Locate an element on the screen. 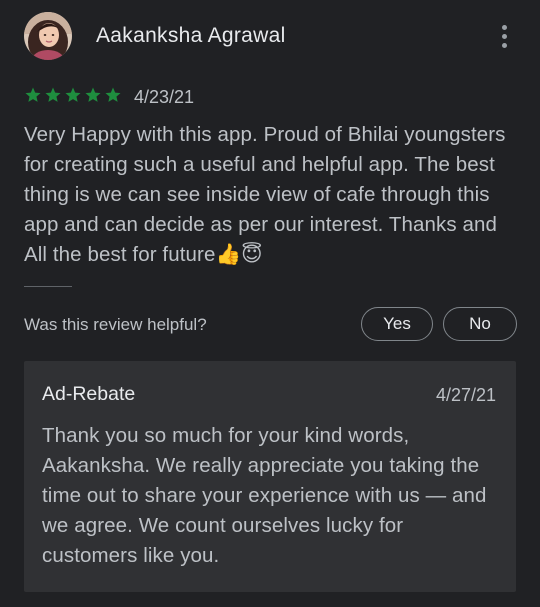  user-photo-avatar-icon is located at coordinates (48, 36).